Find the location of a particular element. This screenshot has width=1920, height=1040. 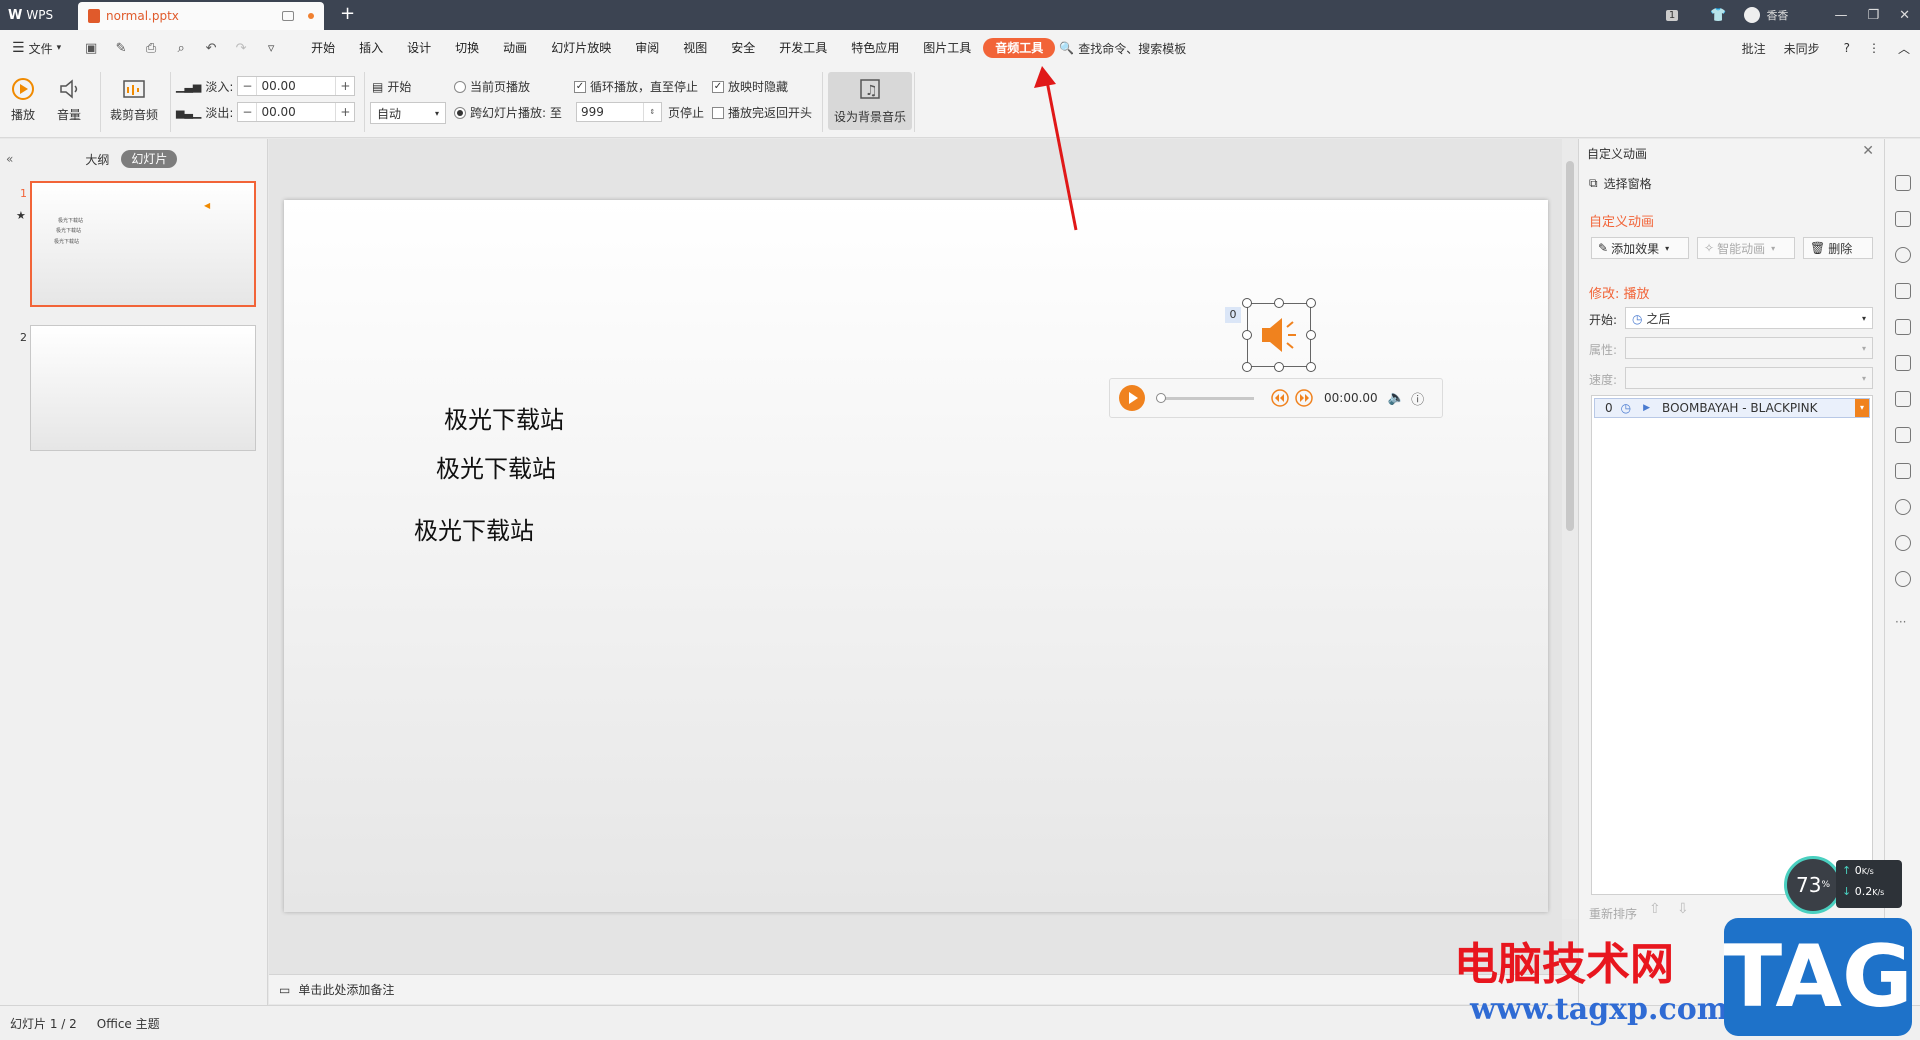

fade-in-value: 00.00 is located at coordinates (296, 86).